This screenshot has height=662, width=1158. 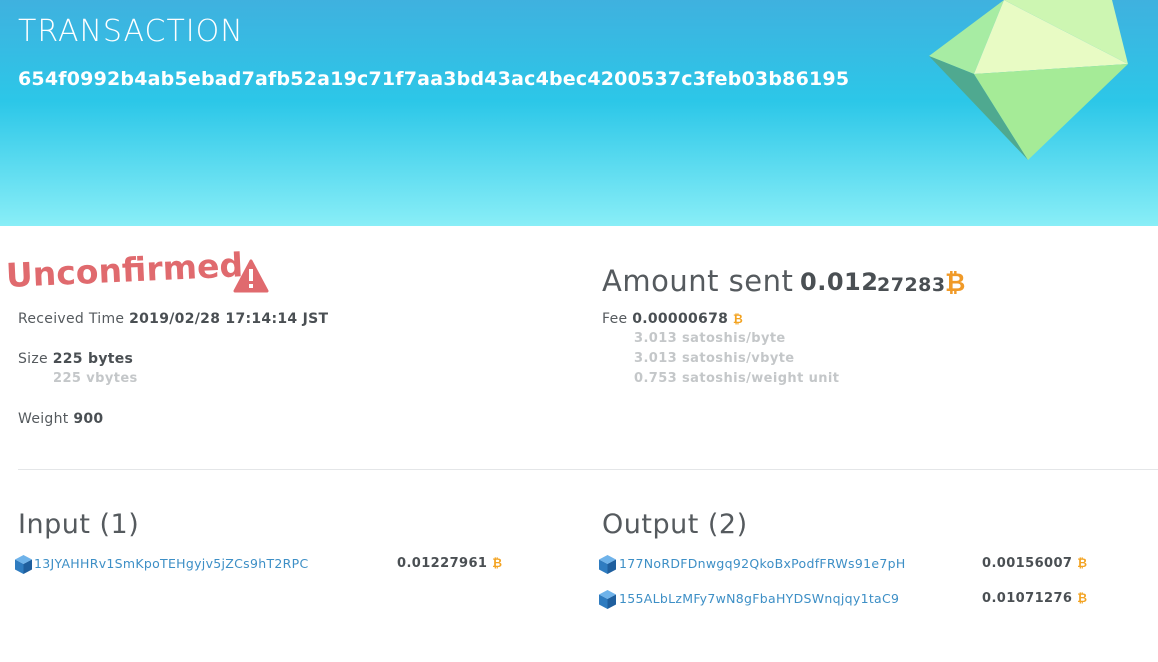 I want to click on fee-value: 0.00000678, so click(x=680, y=319).